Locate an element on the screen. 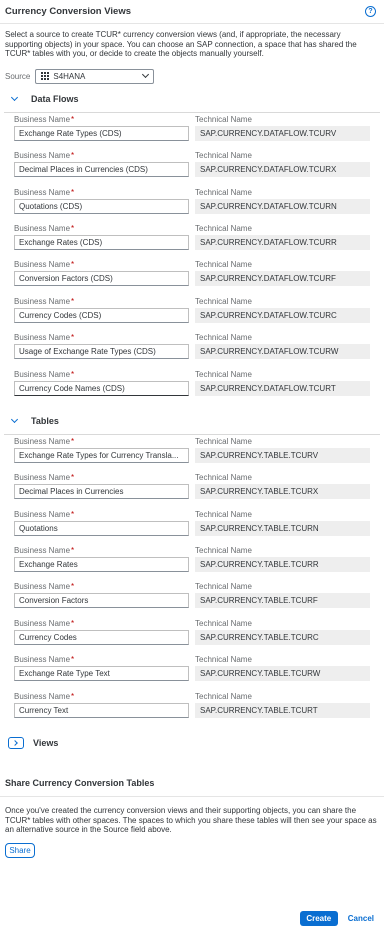  source-select: S4HANA is located at coordinates (95, 76).